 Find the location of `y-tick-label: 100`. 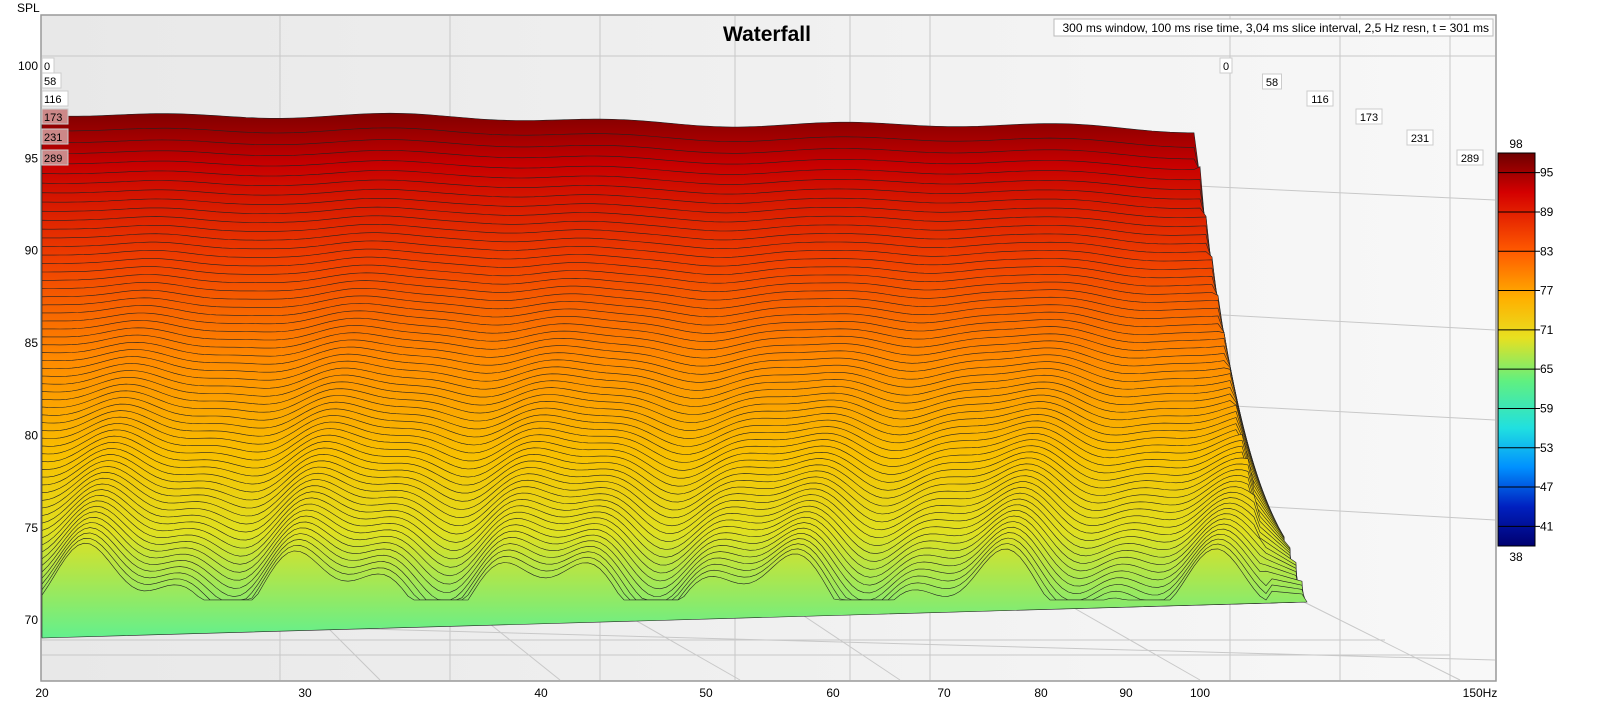

y-tick-label: 100 is located at coordinates (28, 66).